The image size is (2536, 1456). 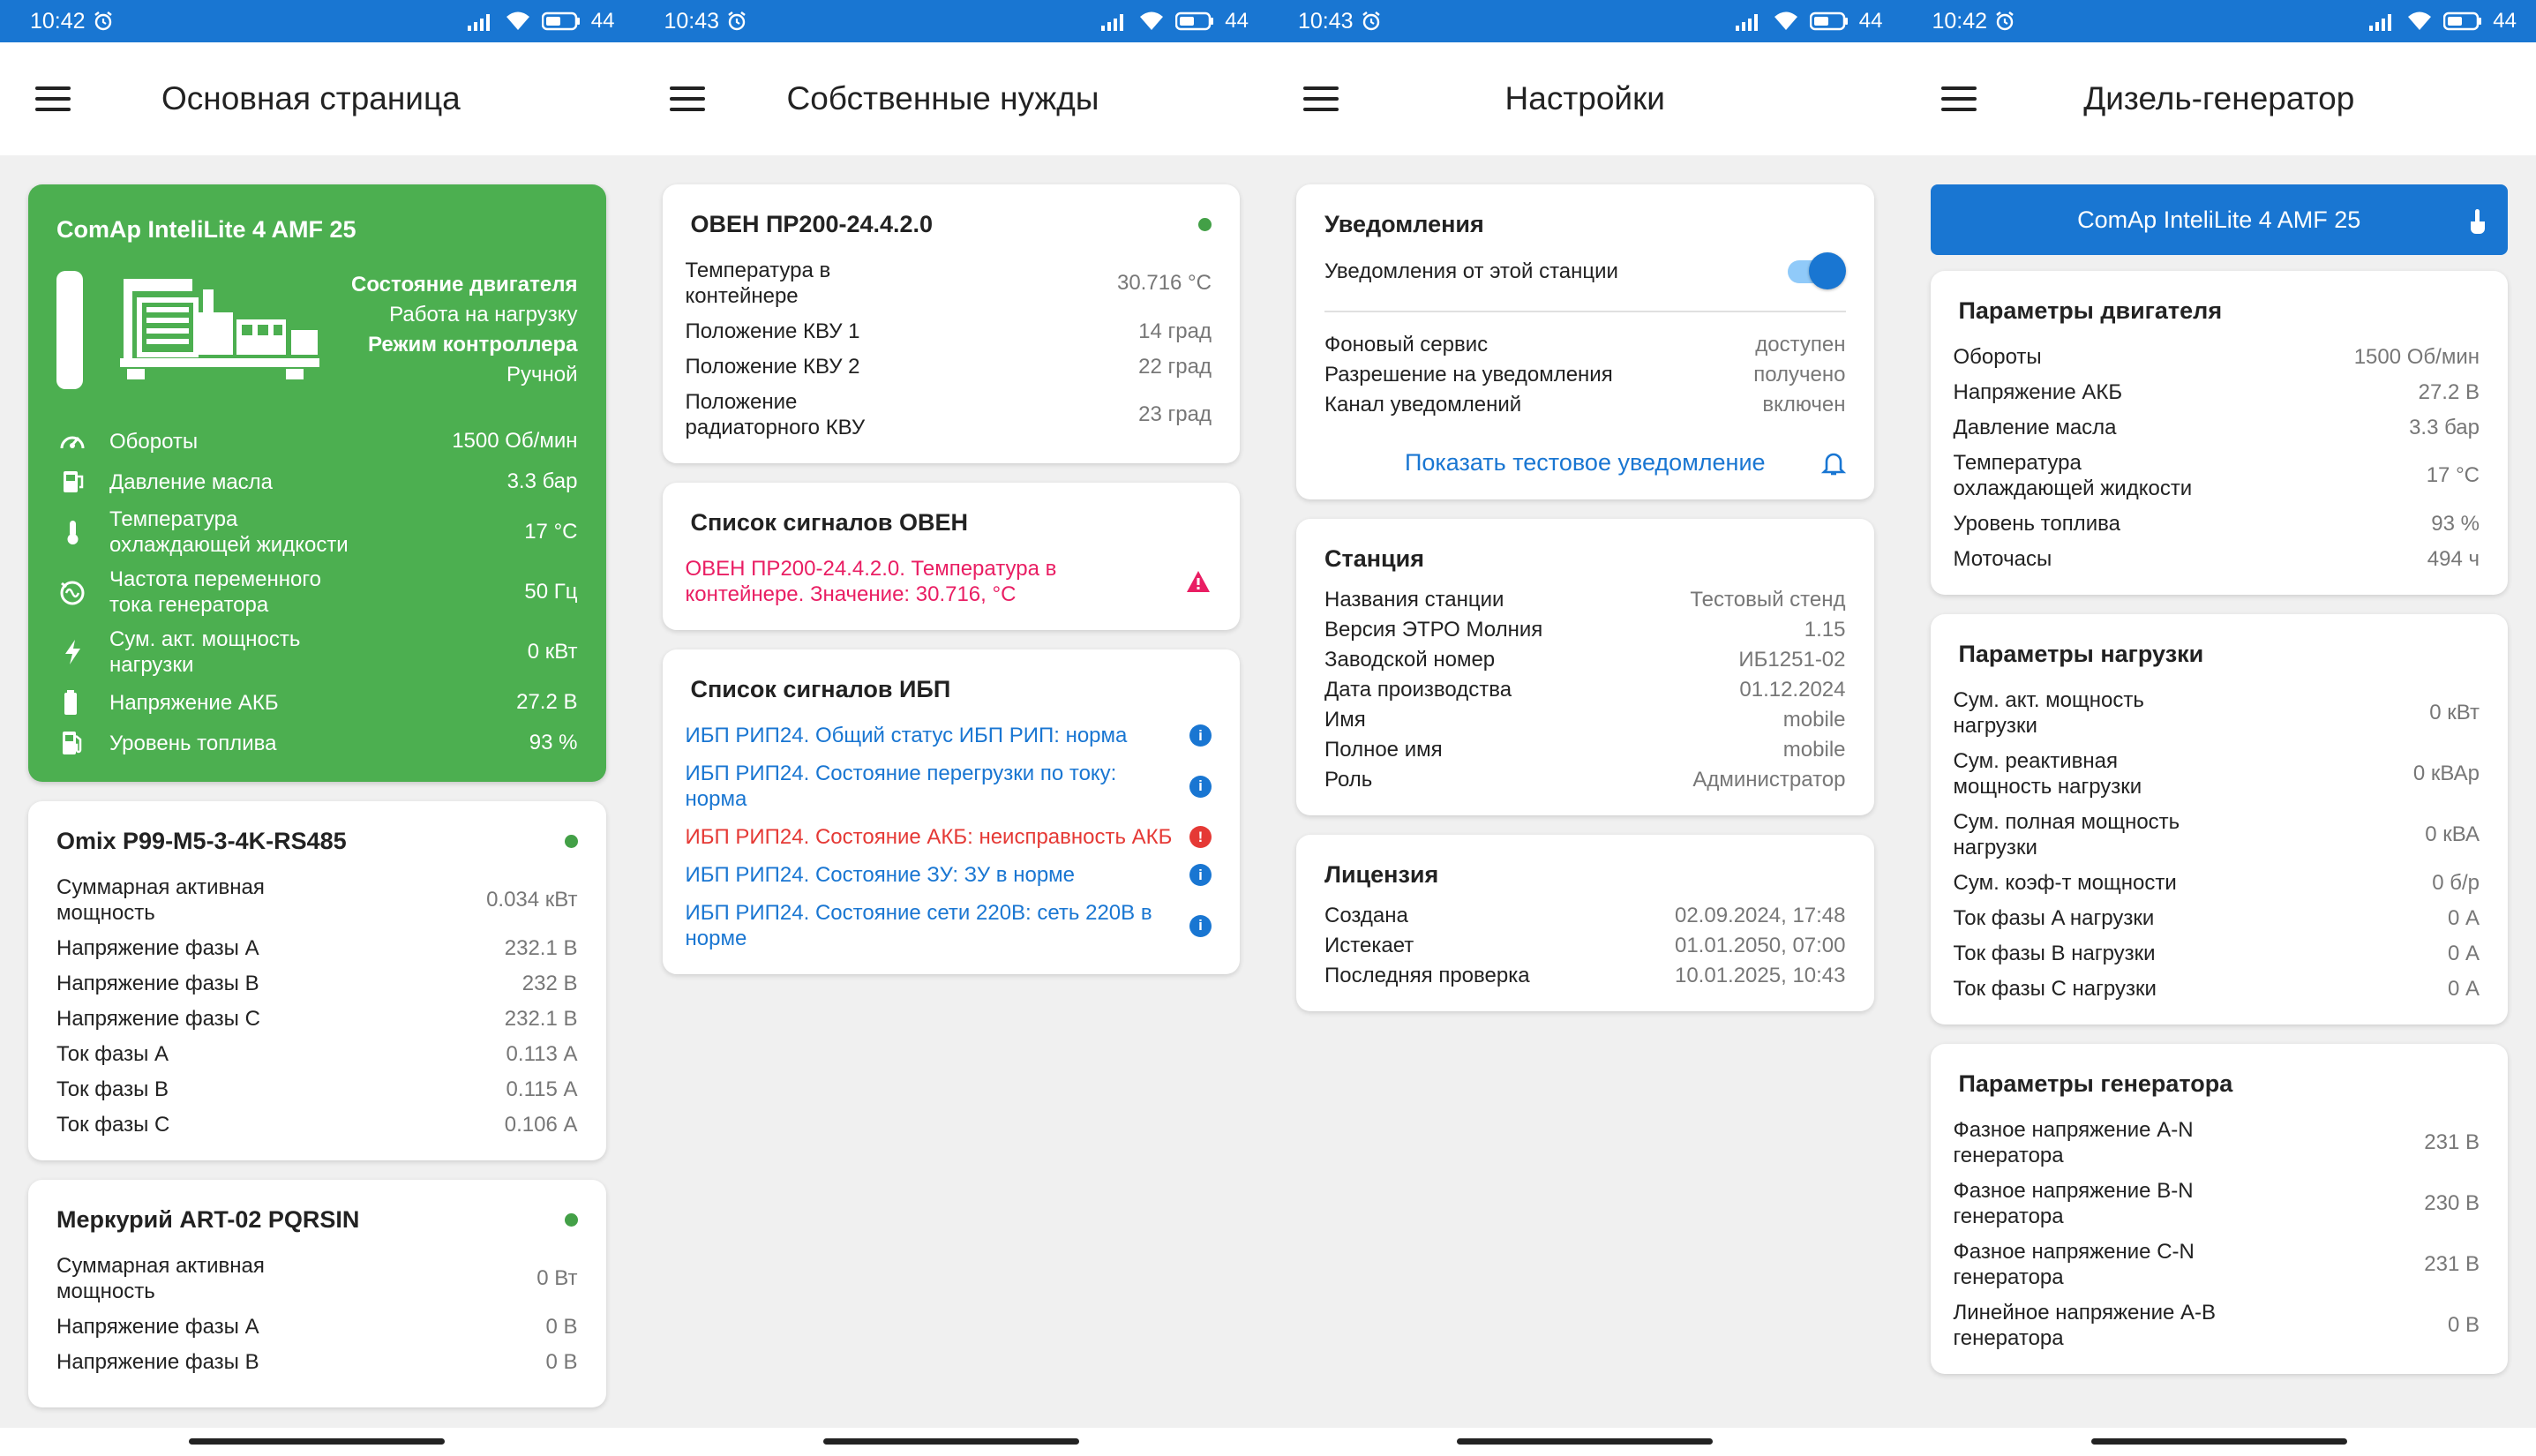 What do you see at coordinates (1768, 599) in the screenshot?
I see `row-value: Тестовый стенд` at bounding box center [1768, 599].